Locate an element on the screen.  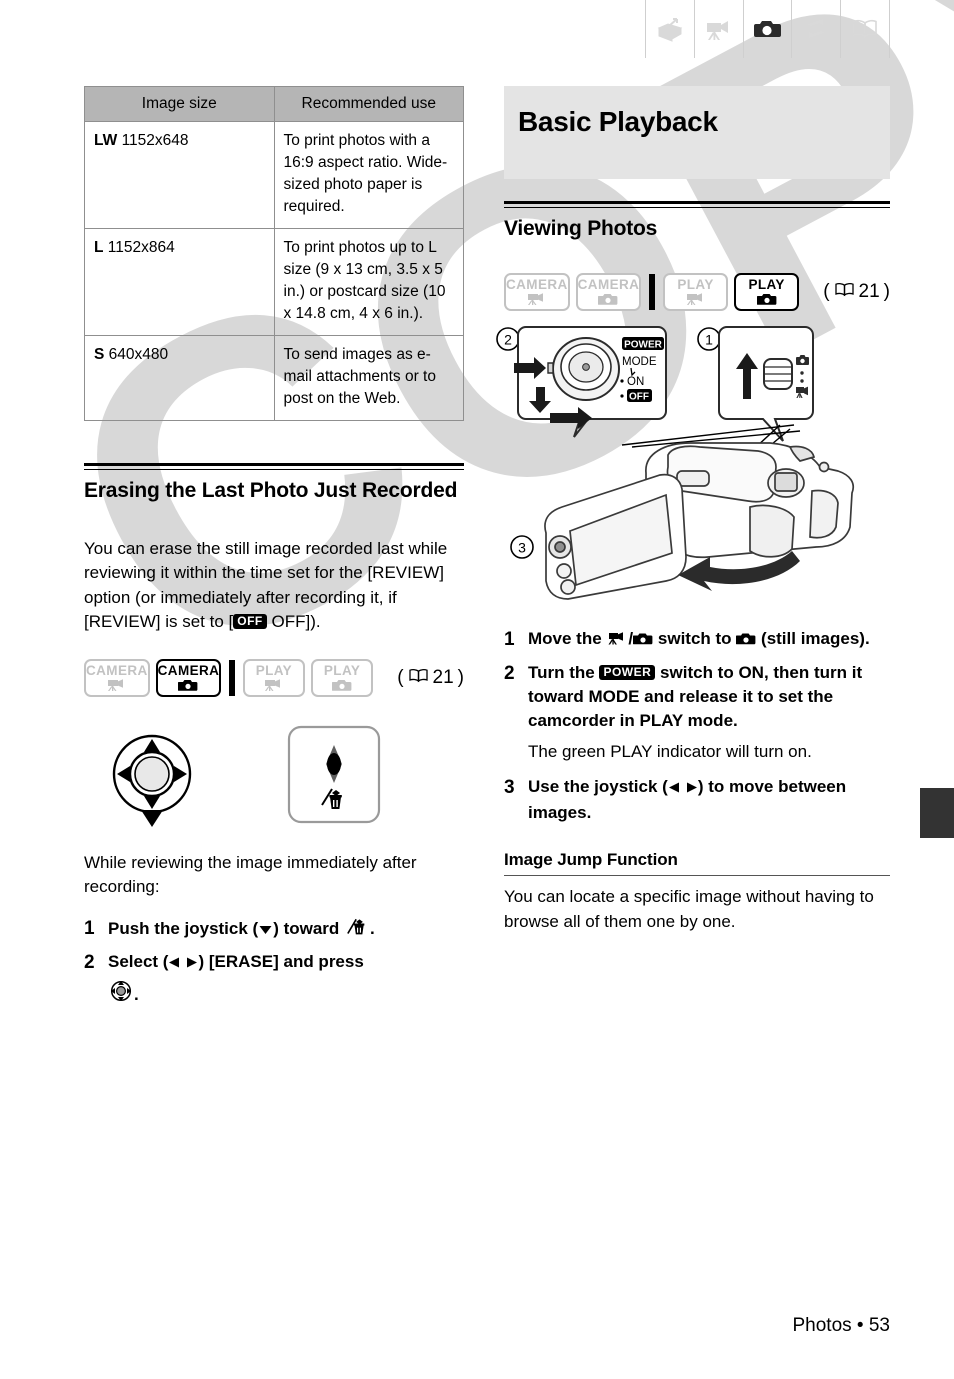
callout-number-3: 3 is located at coordinates (522, 548).